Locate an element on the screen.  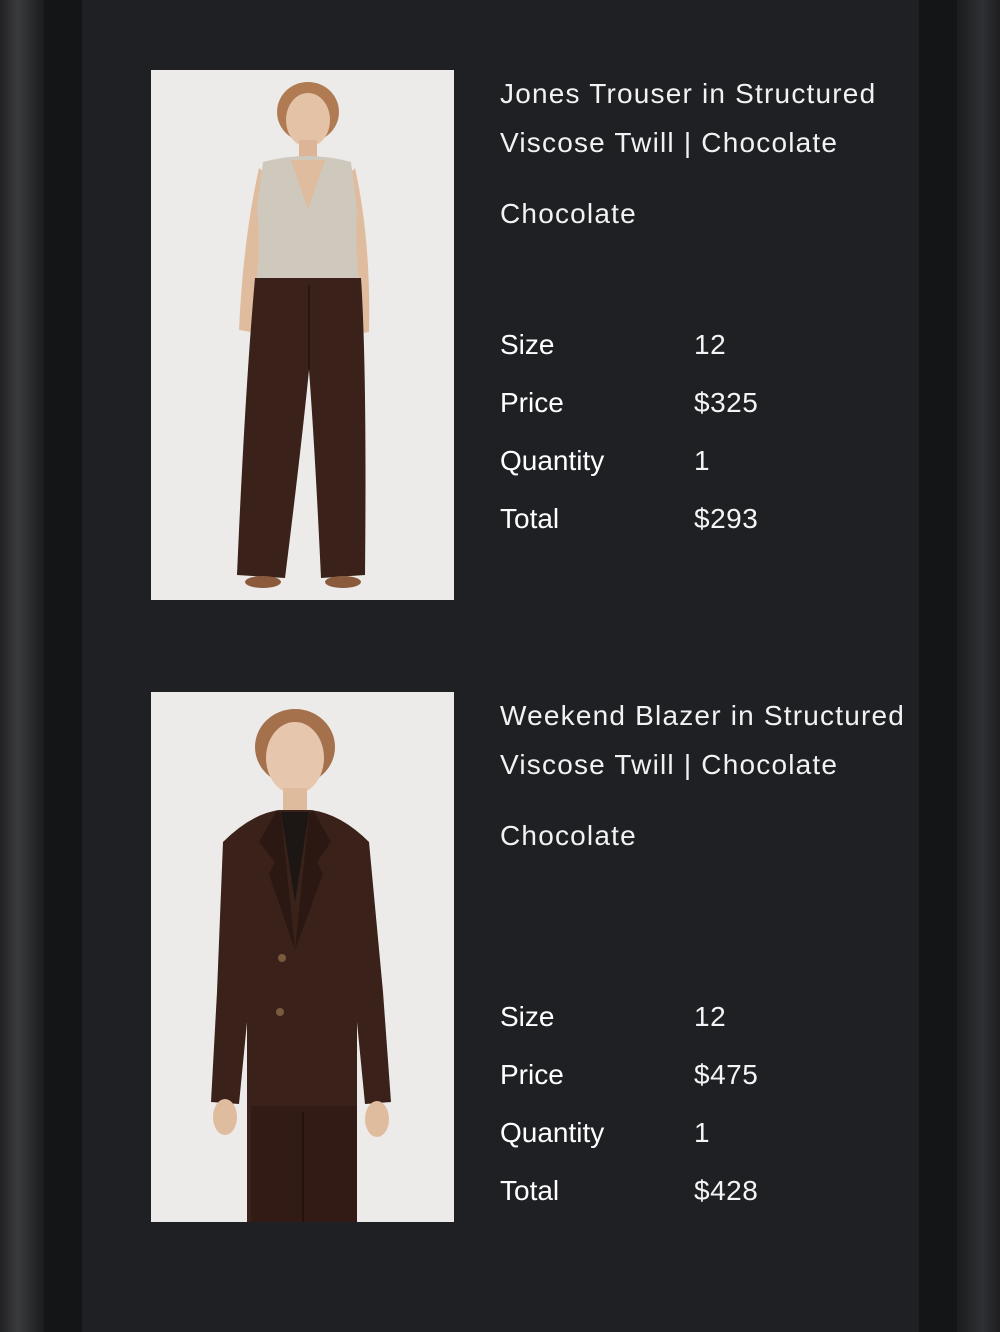
blazer-model-illustration is located at coordinates (302, 957).